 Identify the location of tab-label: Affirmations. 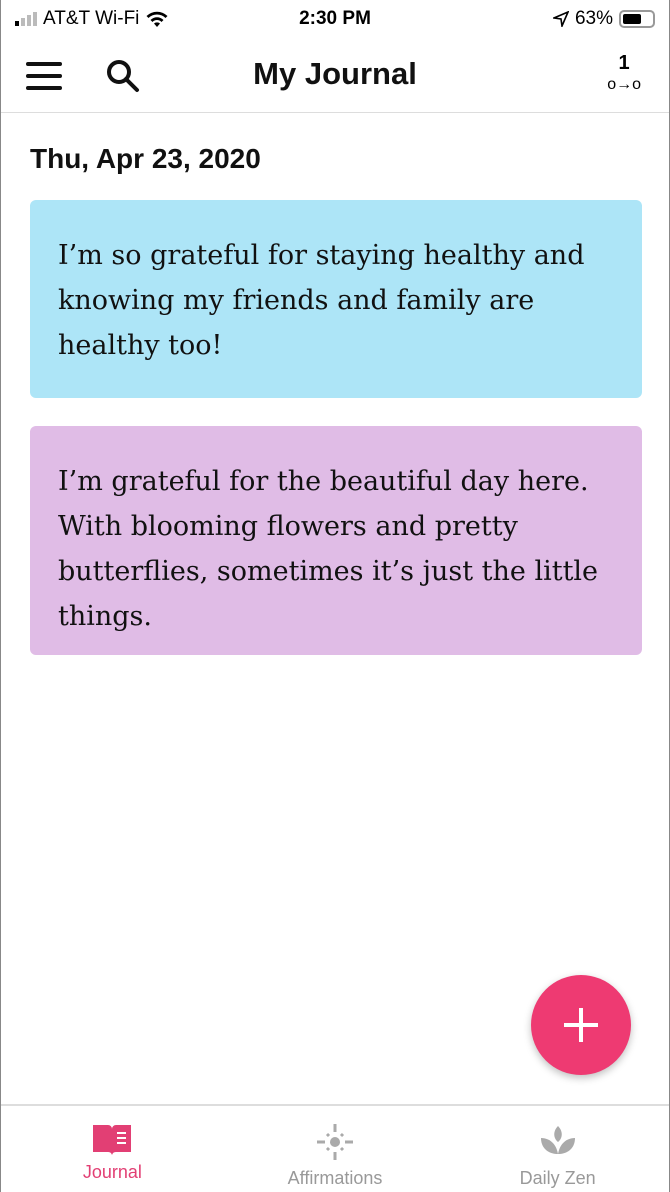
(335, 1178).